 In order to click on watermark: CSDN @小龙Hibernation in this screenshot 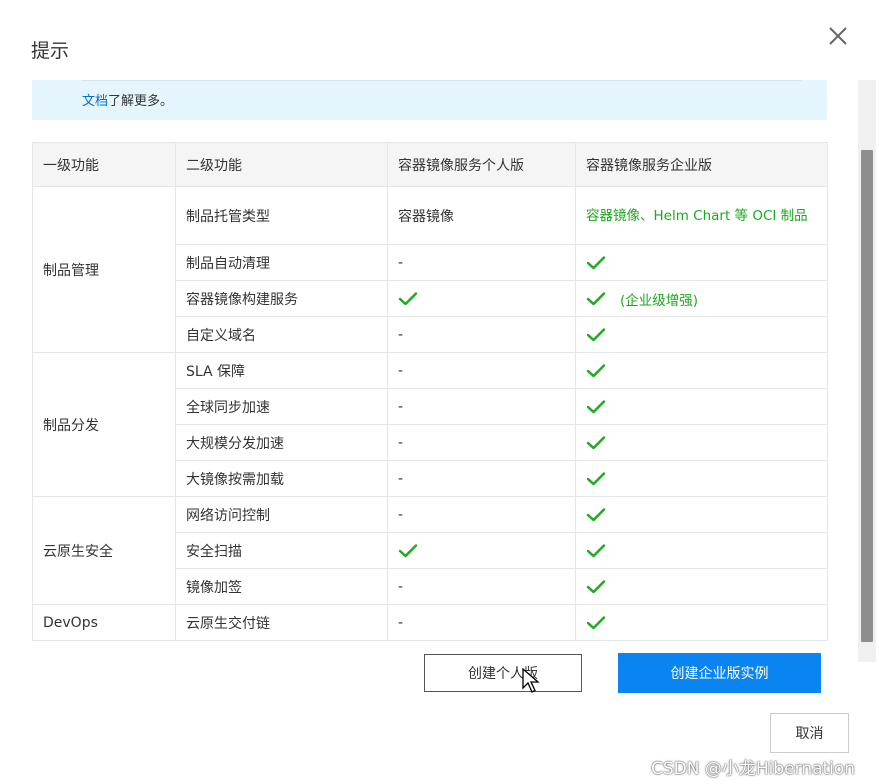, I will do `click(753, 769)`.